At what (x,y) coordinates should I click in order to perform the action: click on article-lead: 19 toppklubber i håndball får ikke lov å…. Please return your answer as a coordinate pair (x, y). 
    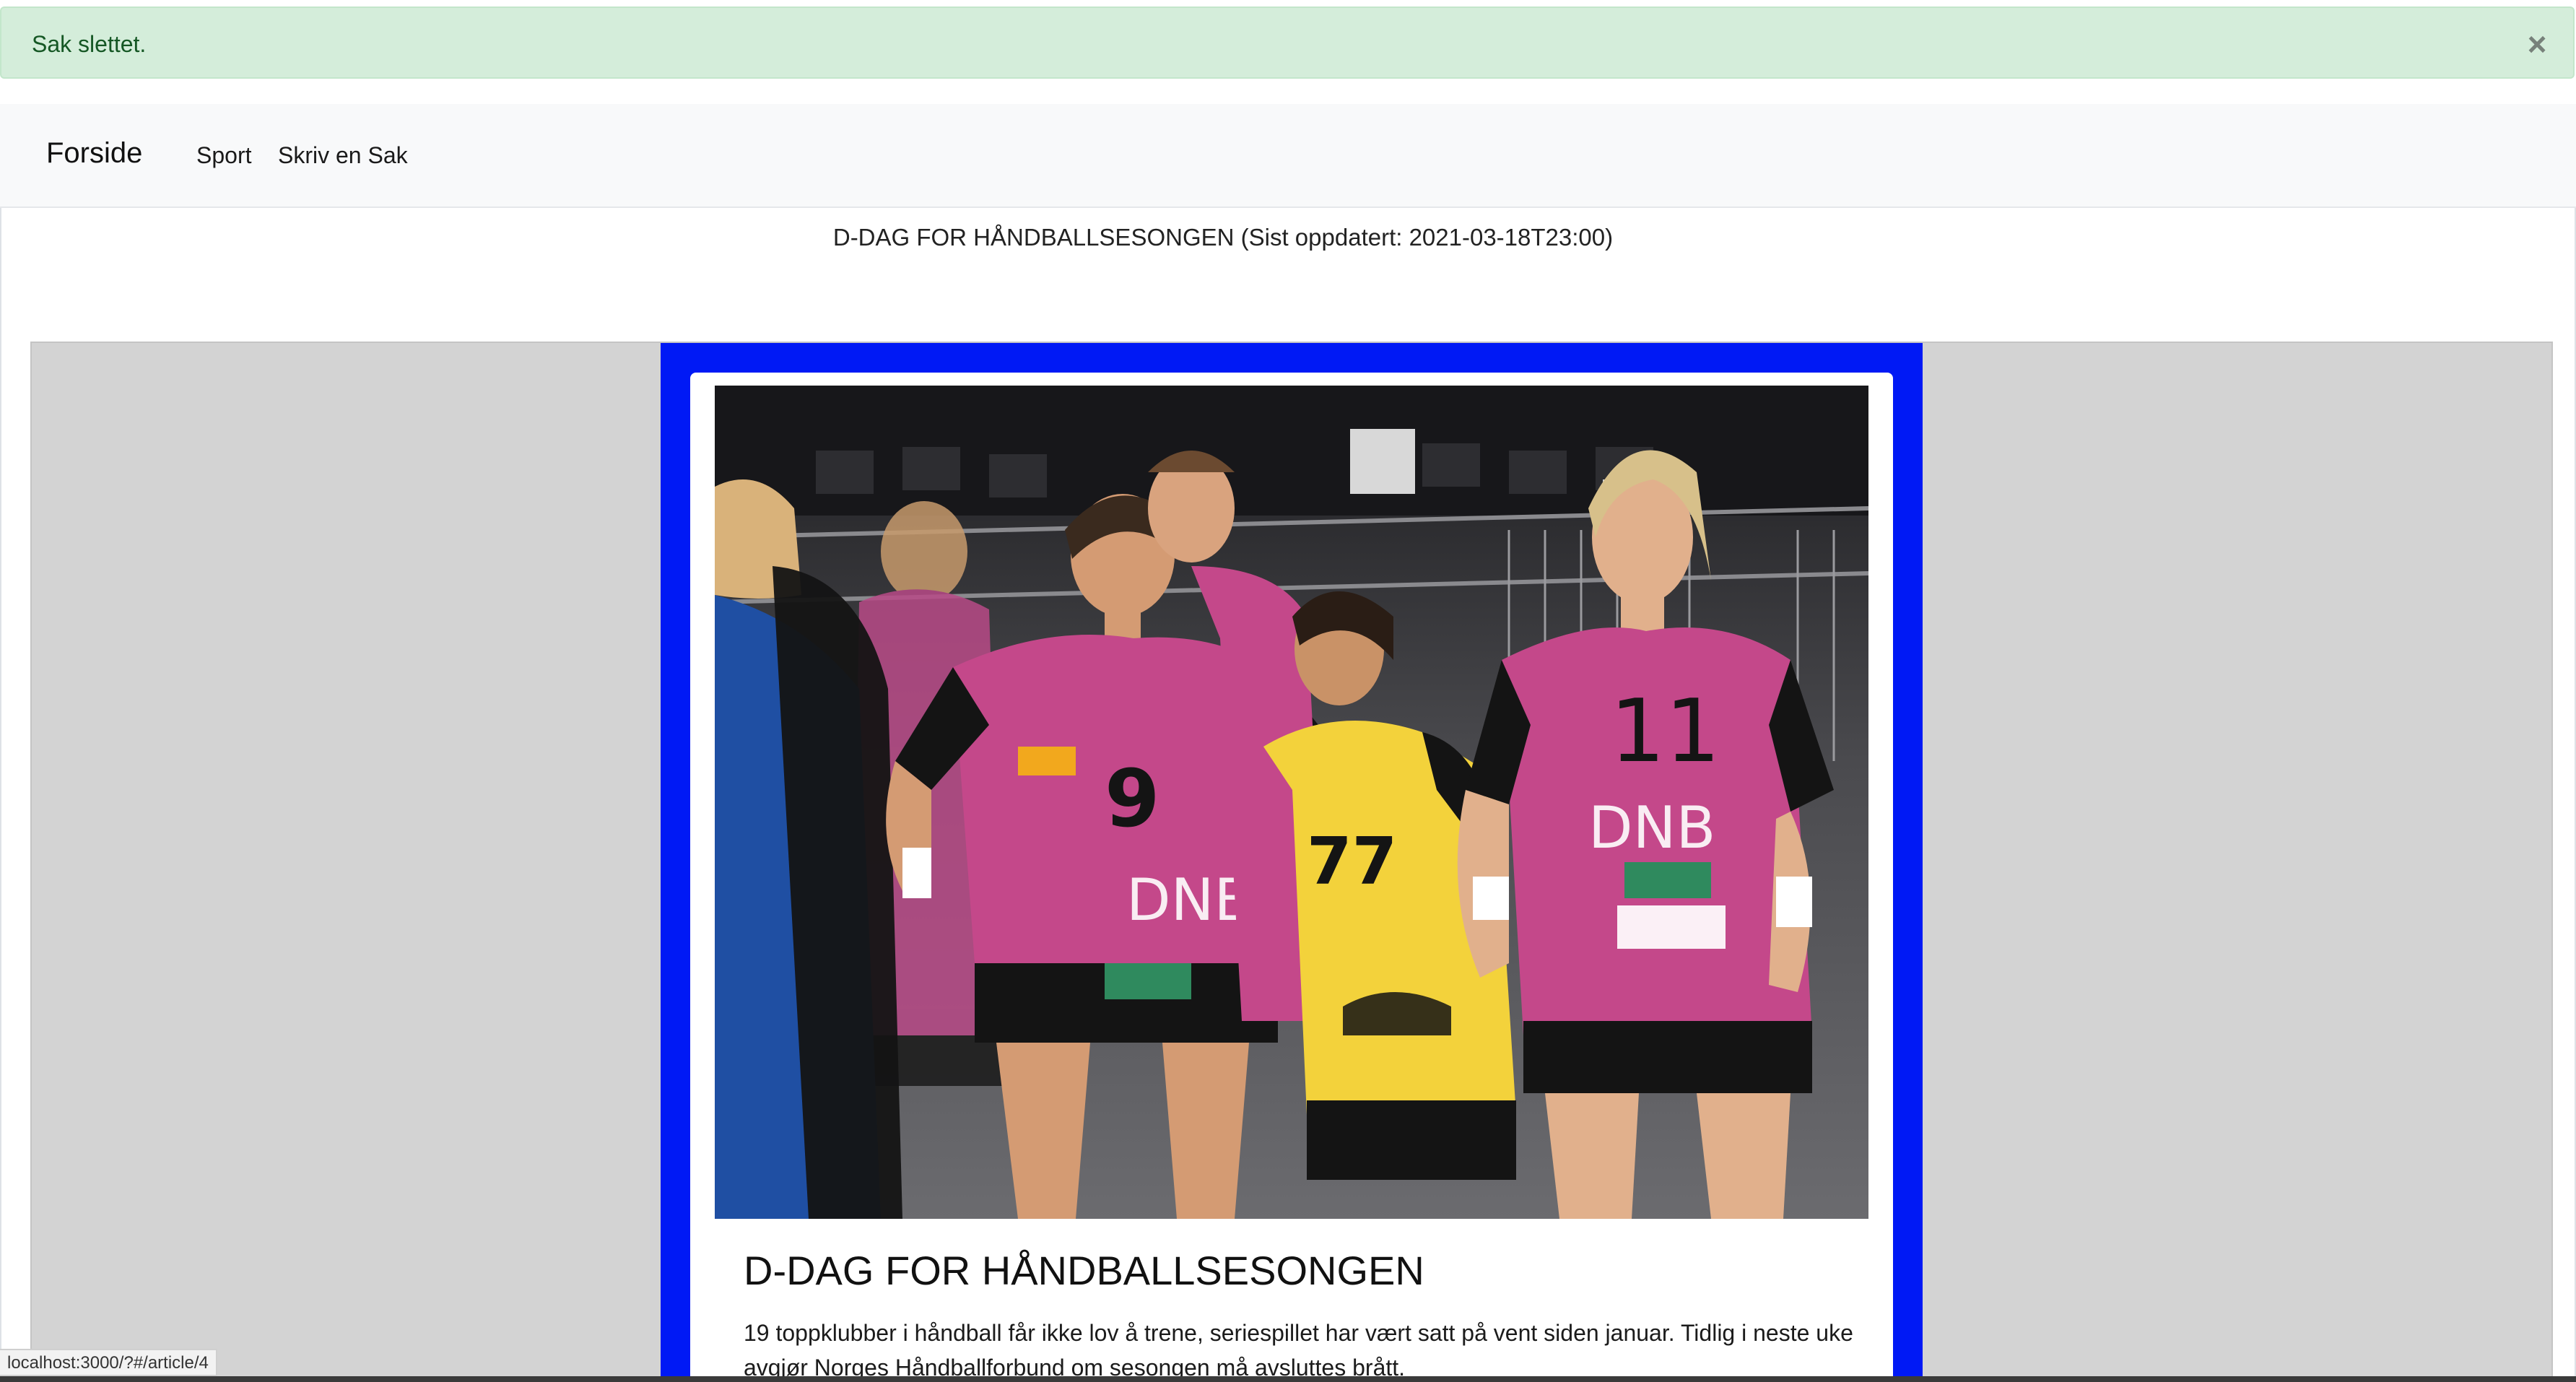
    Looking at the image, I should click on (1298, 1350).